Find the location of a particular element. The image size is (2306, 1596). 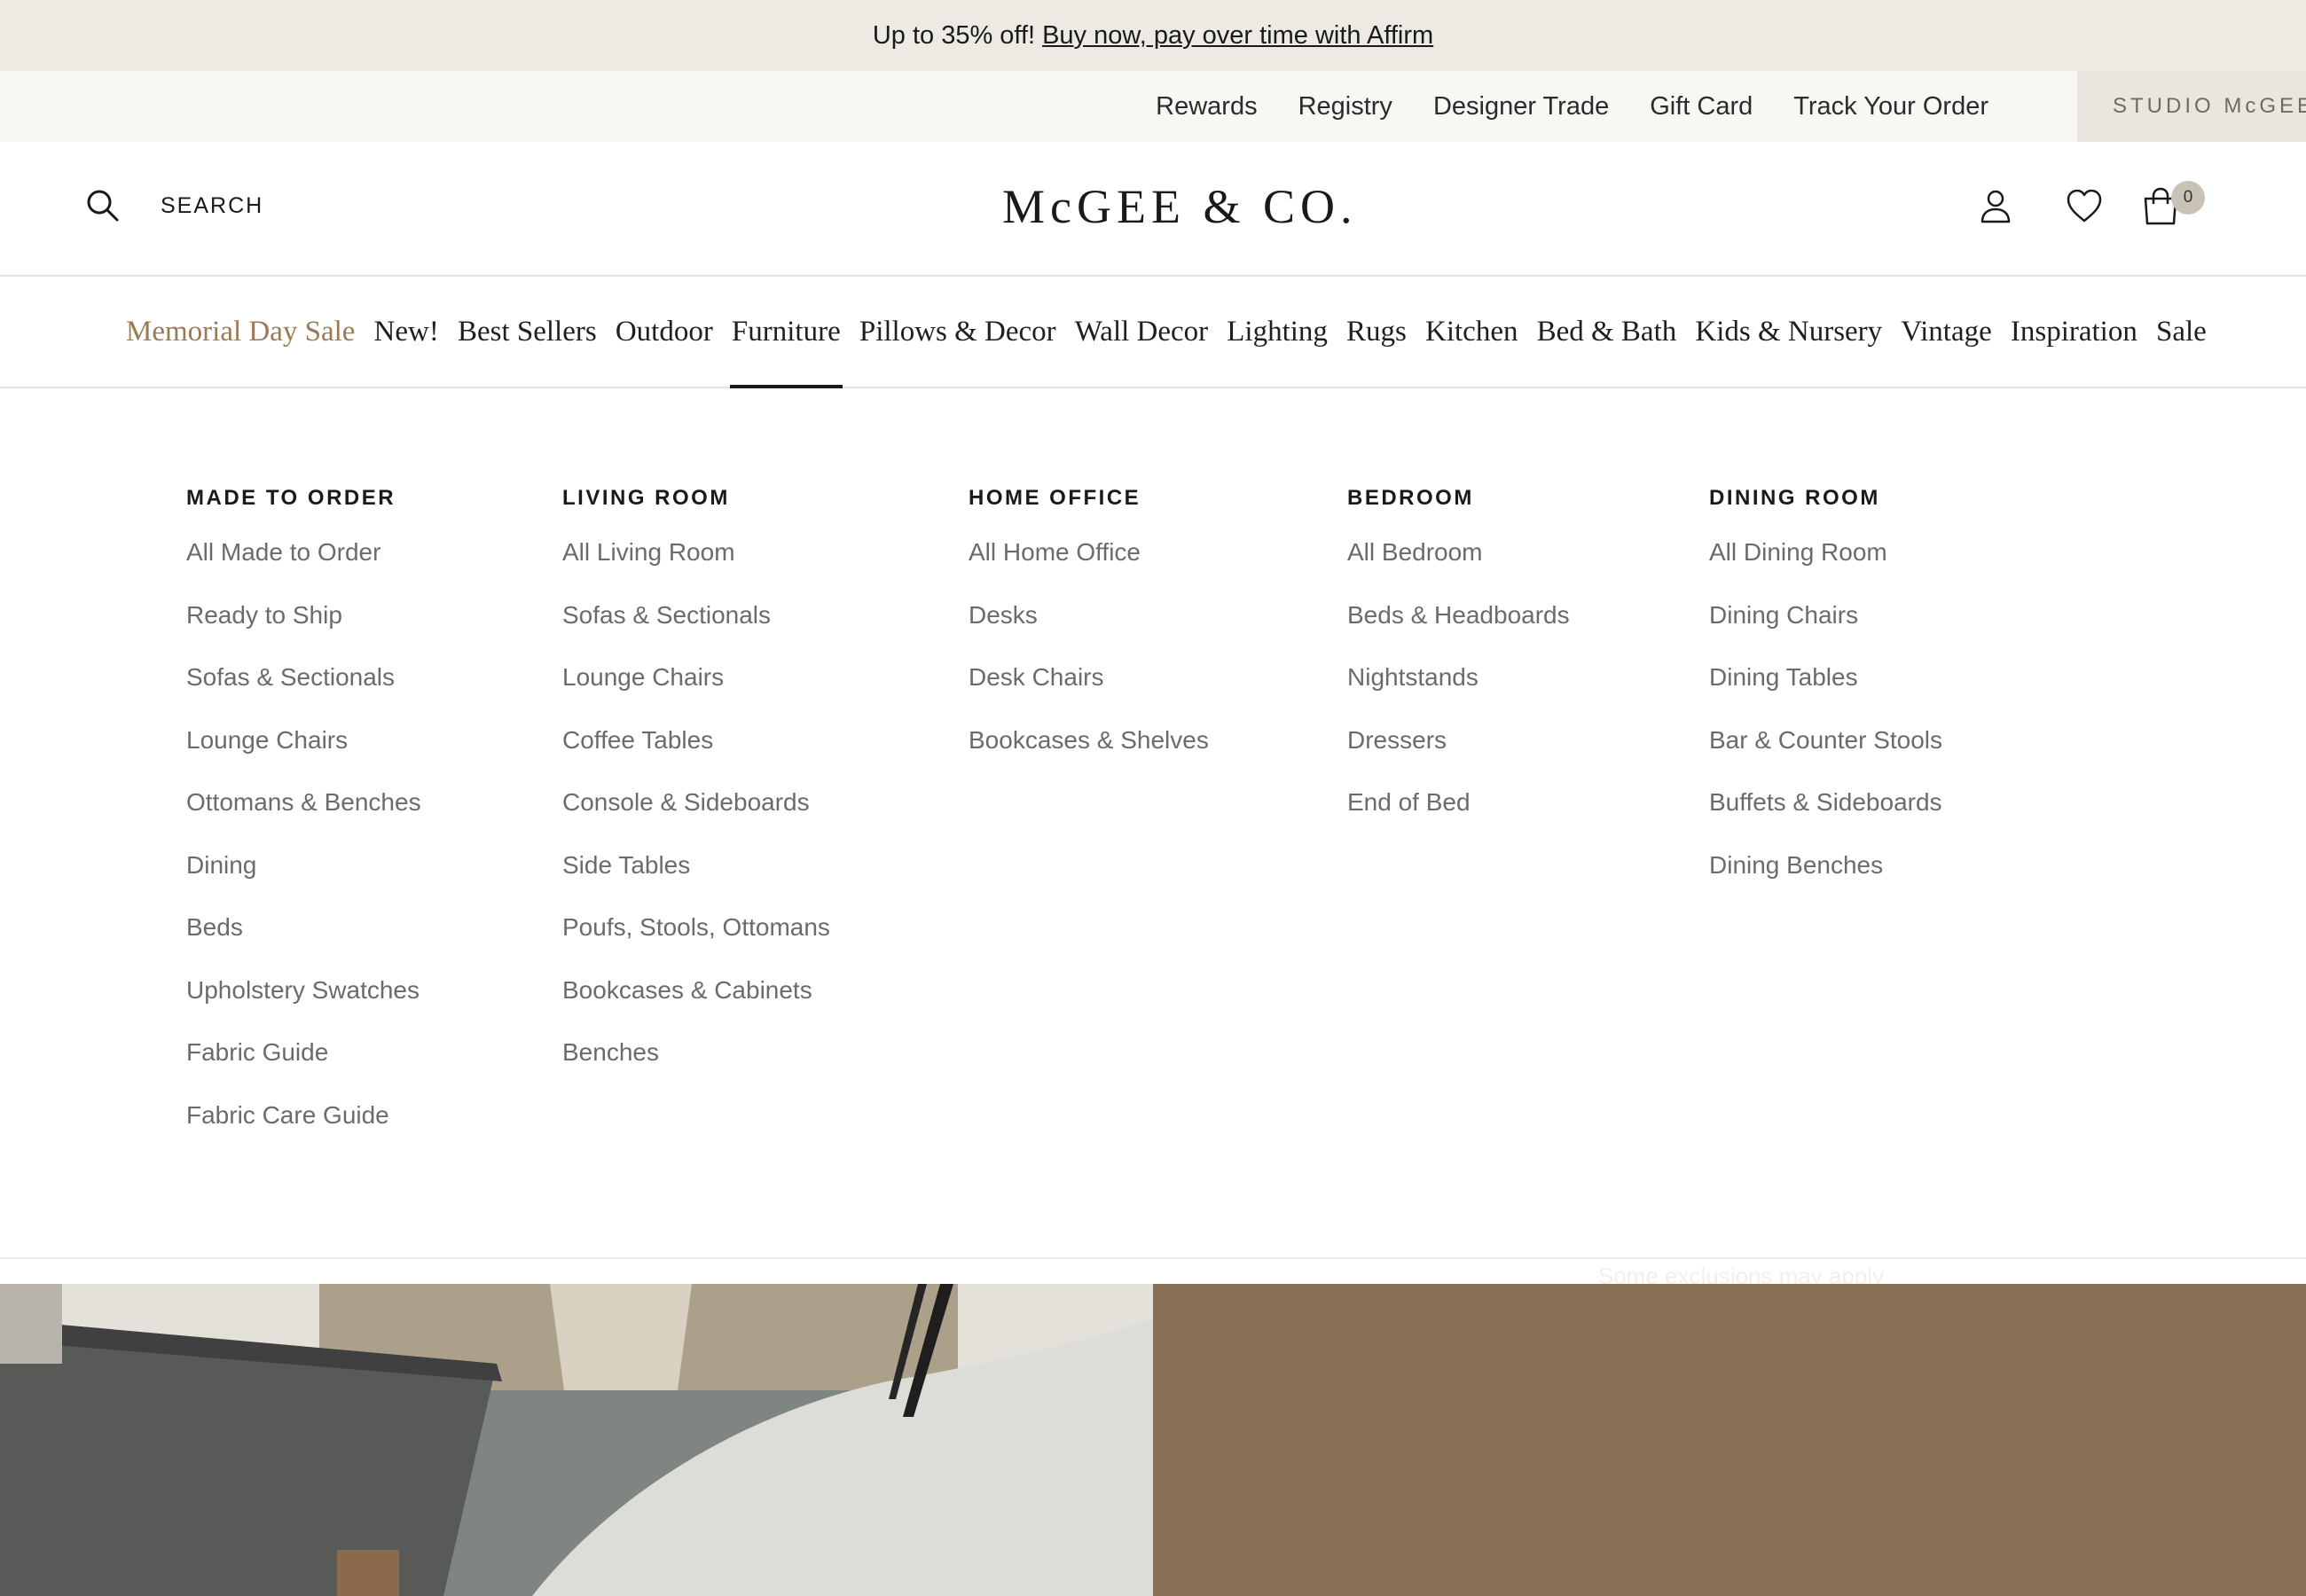

search-icon is located at coordinates (103, 206).